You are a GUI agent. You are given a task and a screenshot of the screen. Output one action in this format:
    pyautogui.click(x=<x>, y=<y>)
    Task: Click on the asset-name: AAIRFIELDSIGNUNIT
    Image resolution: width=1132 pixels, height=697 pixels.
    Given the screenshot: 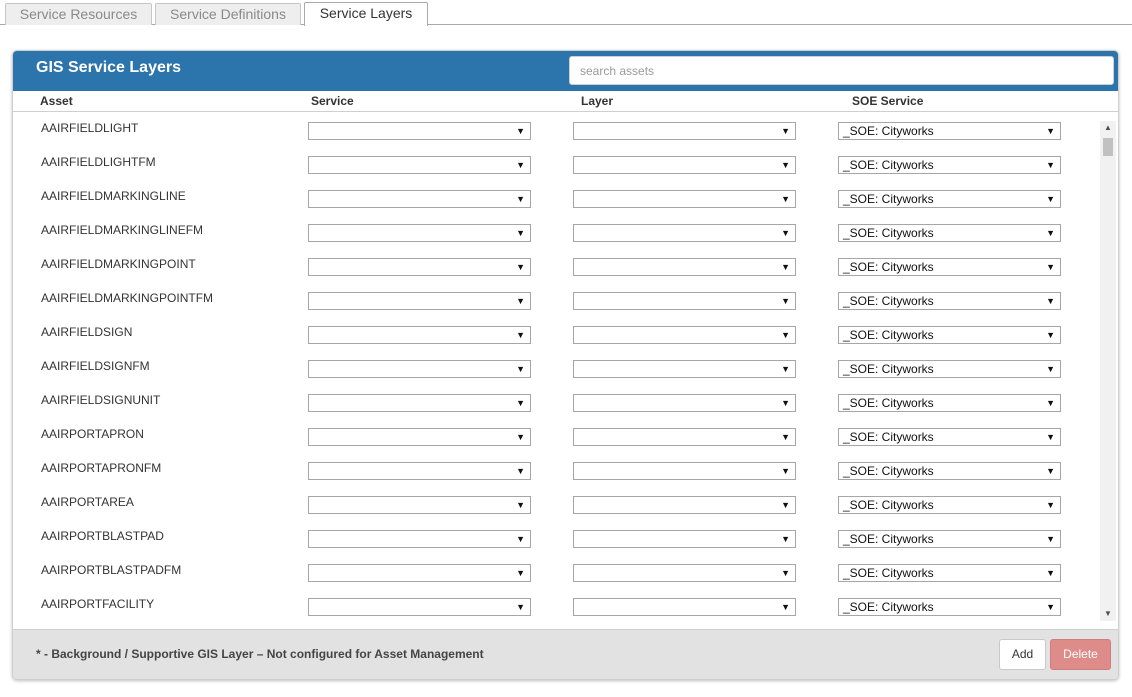 What is the action you would take?
    pyautogui.click(x=101, y=400)
    